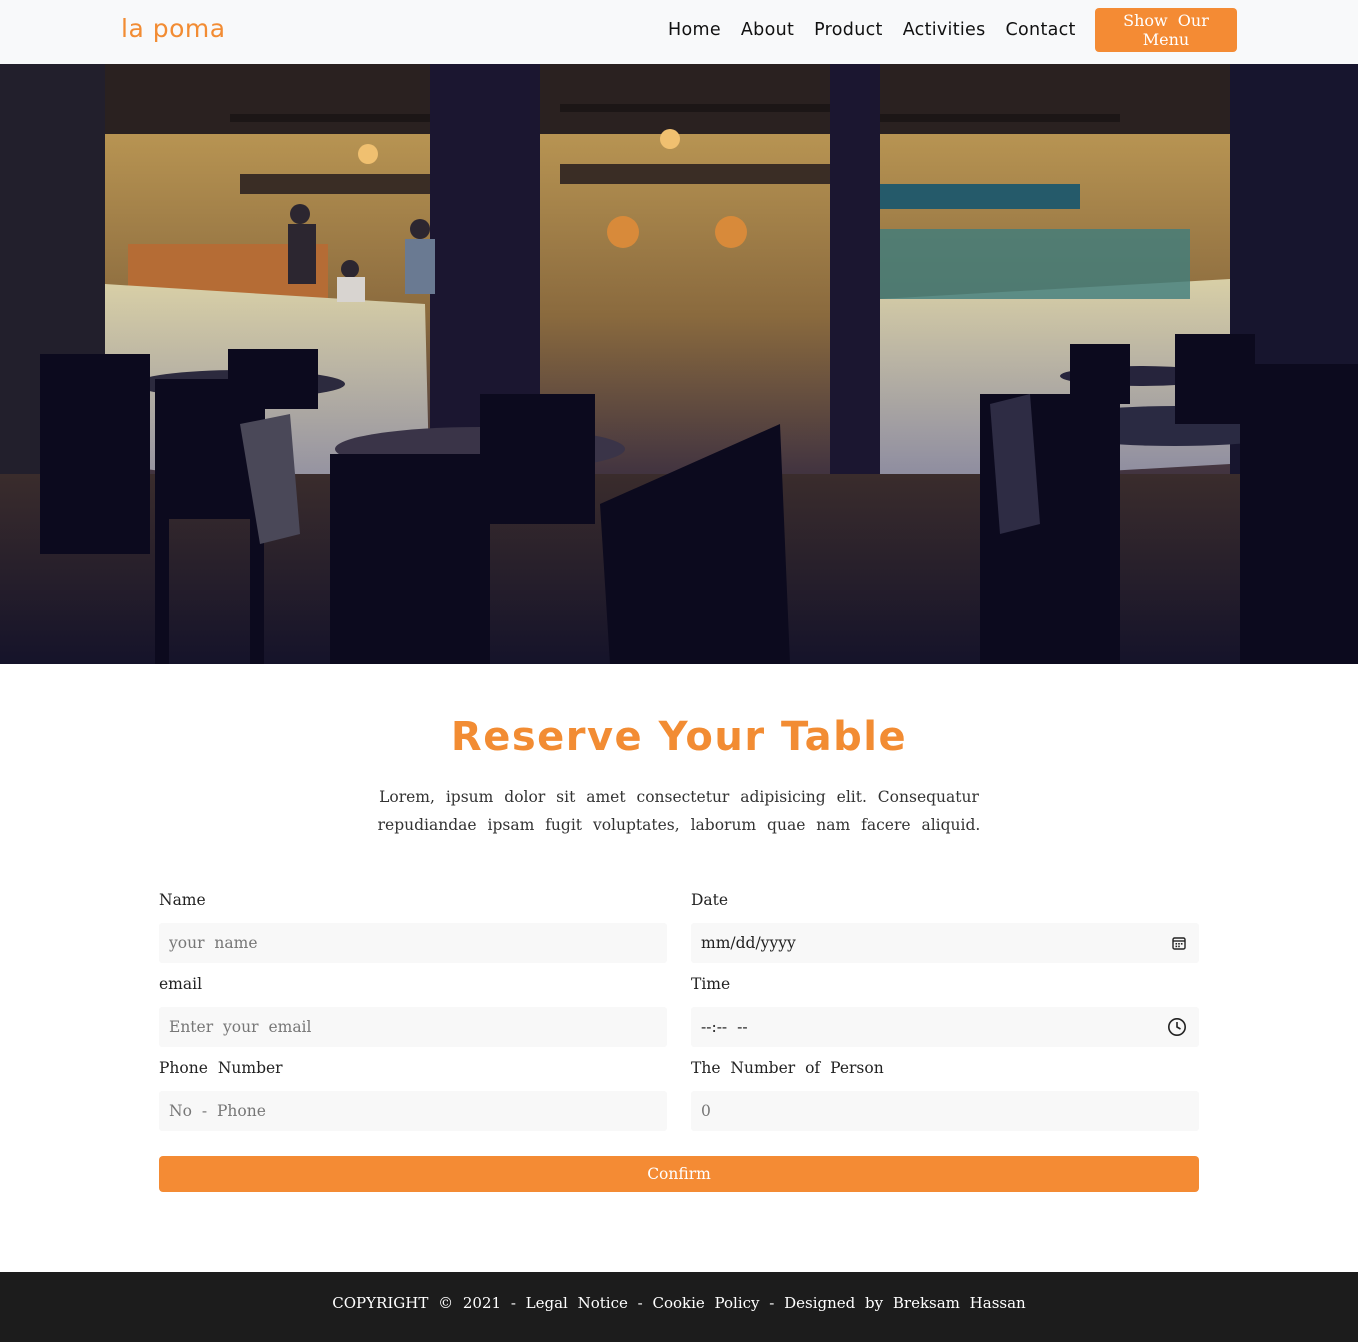 The image size is (1358, 1342). I want to click on nav-link-about: About, so click(767, 30).